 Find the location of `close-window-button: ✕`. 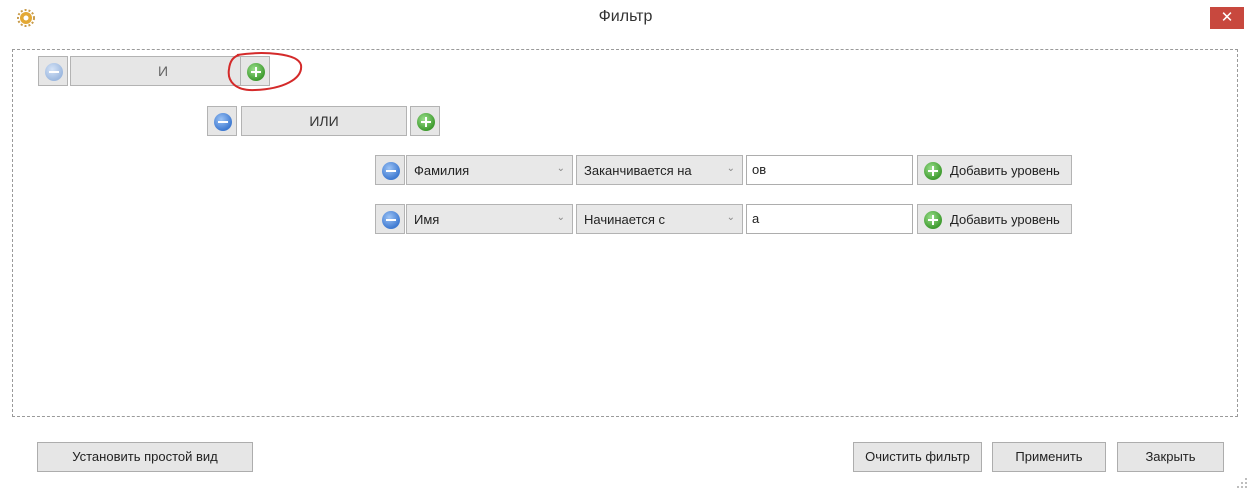

close-window-button: ✕ is located at coordinates (1227, 18).